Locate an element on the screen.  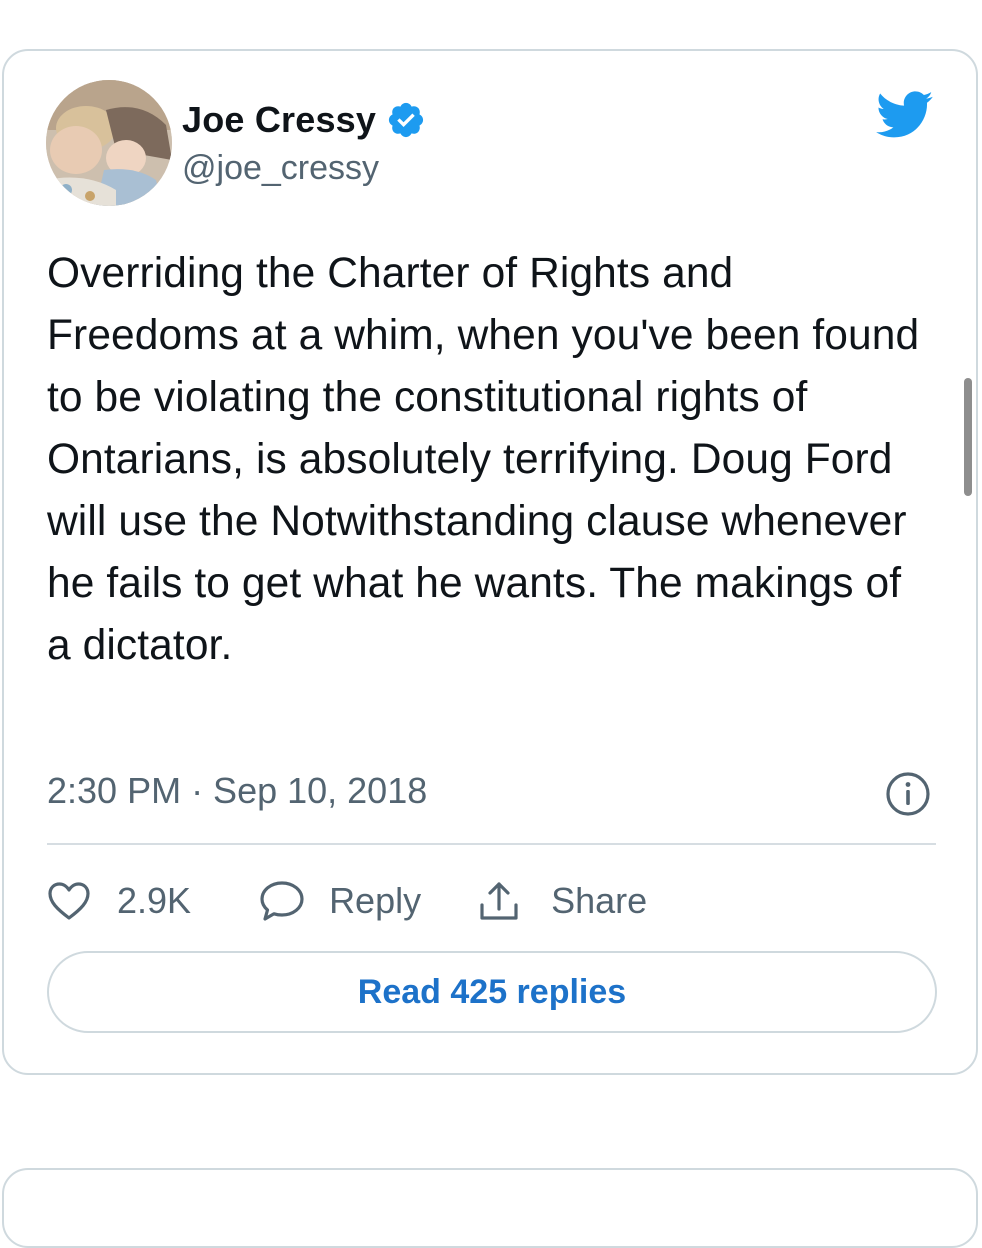
like-button: 2.9K is located at coordinates (119, 901).